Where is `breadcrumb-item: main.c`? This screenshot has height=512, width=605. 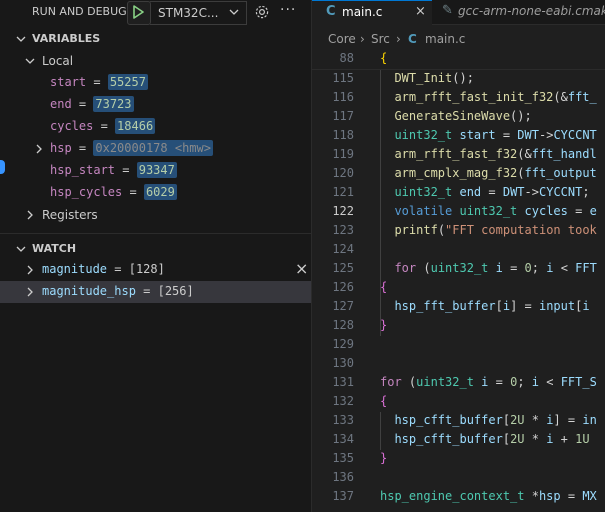 breadcrumb-item: main.c is located at coordinates (445, 39).